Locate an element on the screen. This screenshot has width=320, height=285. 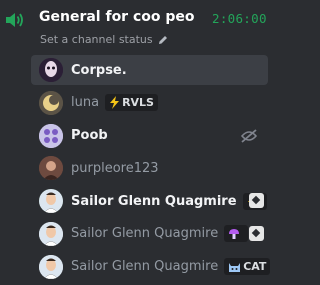
clan-tag: RVLS is located at coordinates (131, 103).